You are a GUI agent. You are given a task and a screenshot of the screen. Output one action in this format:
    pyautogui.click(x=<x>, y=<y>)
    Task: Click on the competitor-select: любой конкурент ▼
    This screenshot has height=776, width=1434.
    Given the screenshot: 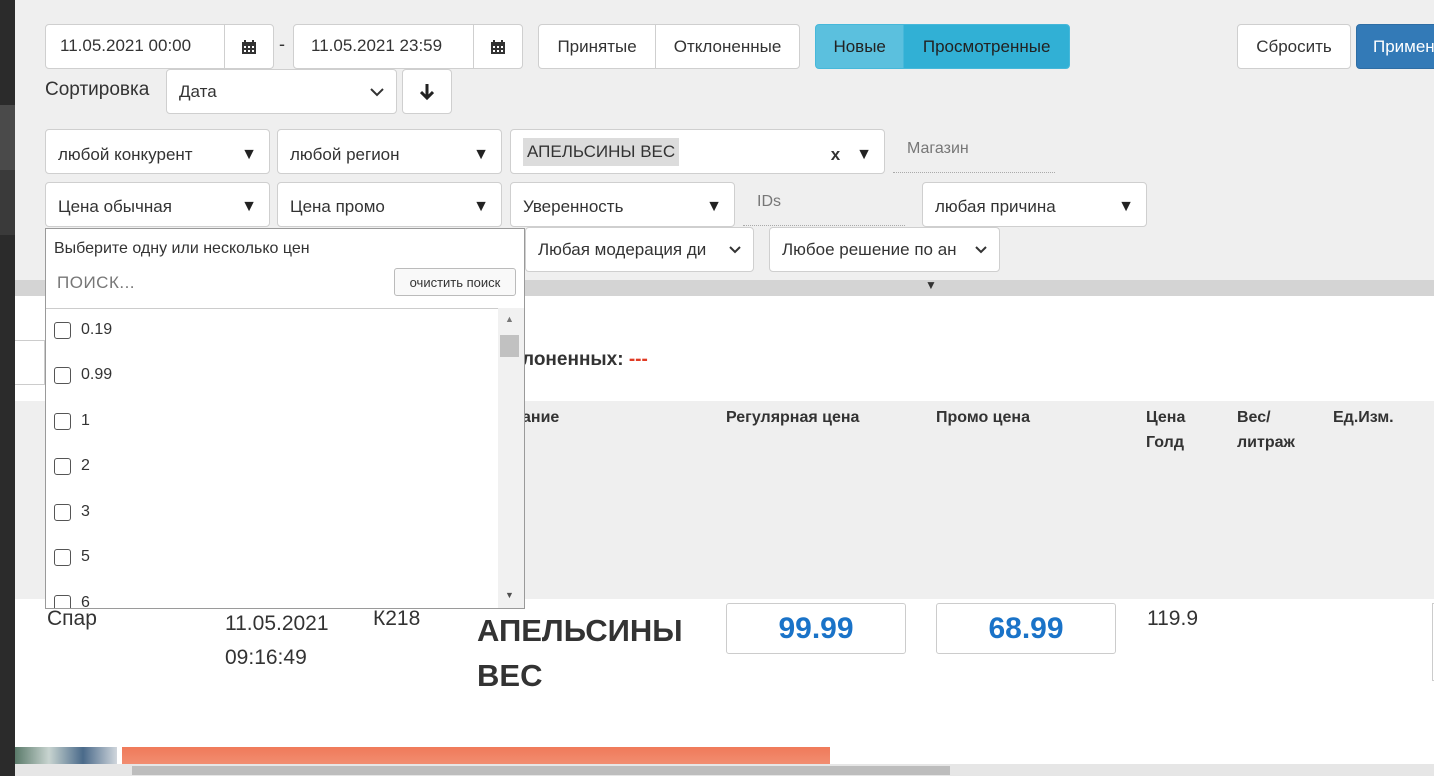 What is the action you would take?
    pyautogui.click(x=157, y=151)
    